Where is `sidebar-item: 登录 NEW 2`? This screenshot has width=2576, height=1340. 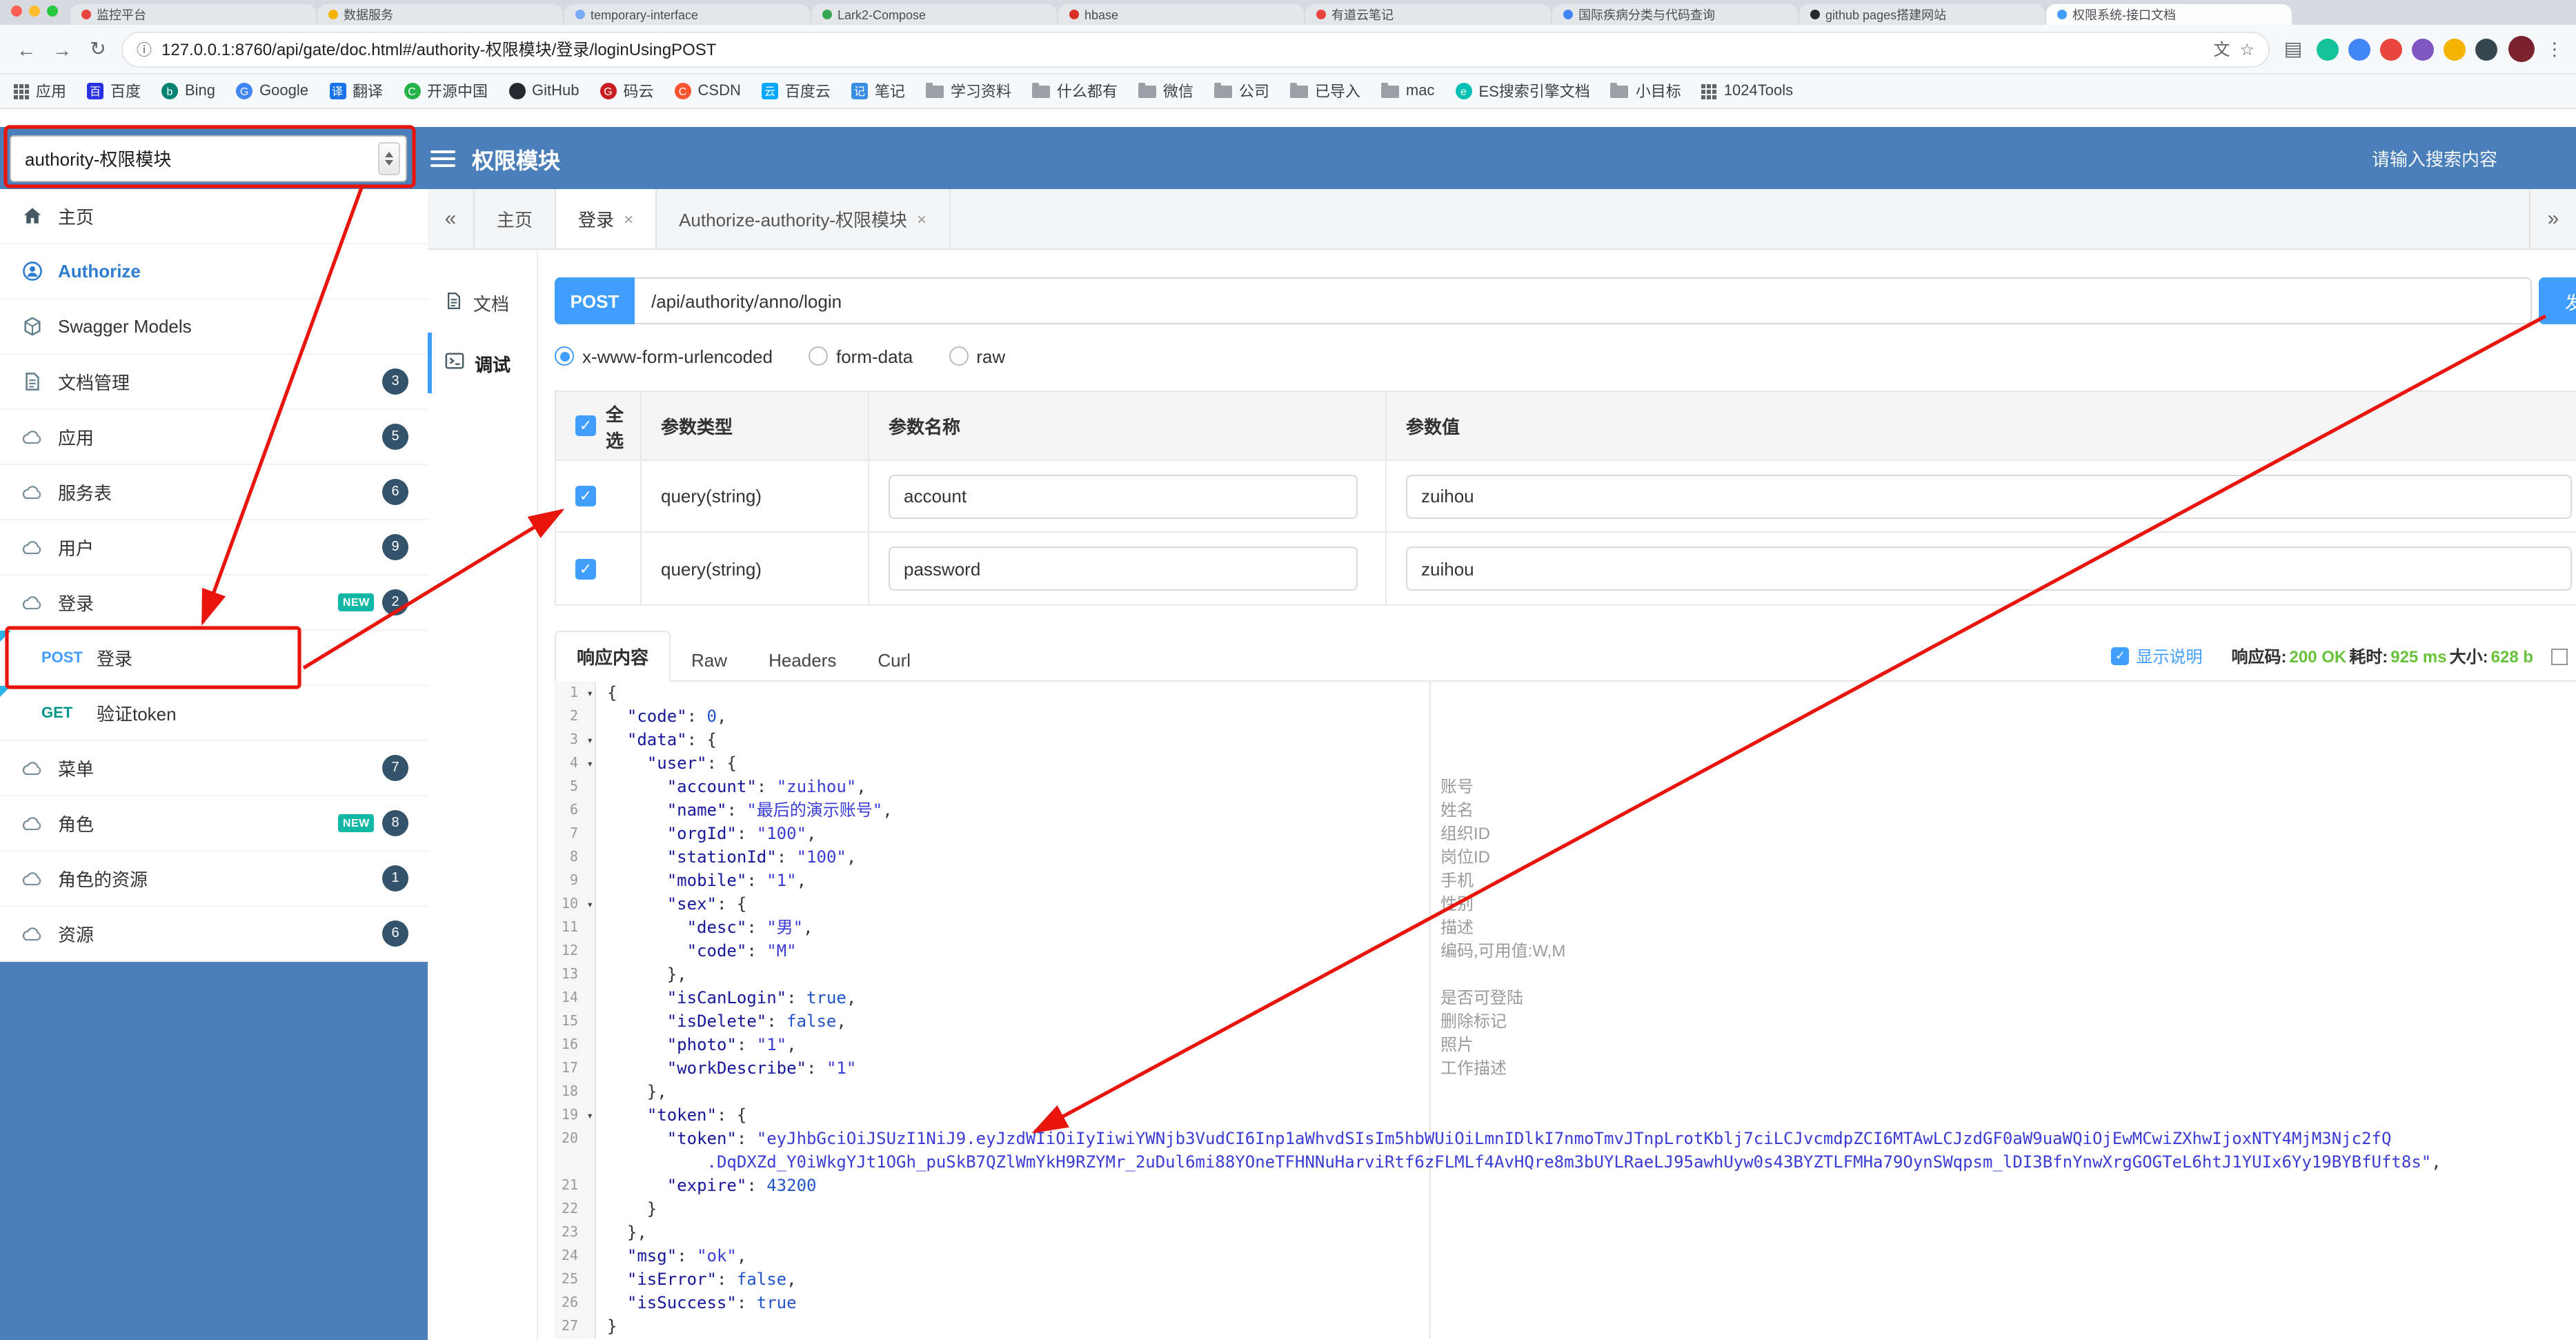
sidebar-item: 登录 NEW 2 is located at coordinates (214, 603).